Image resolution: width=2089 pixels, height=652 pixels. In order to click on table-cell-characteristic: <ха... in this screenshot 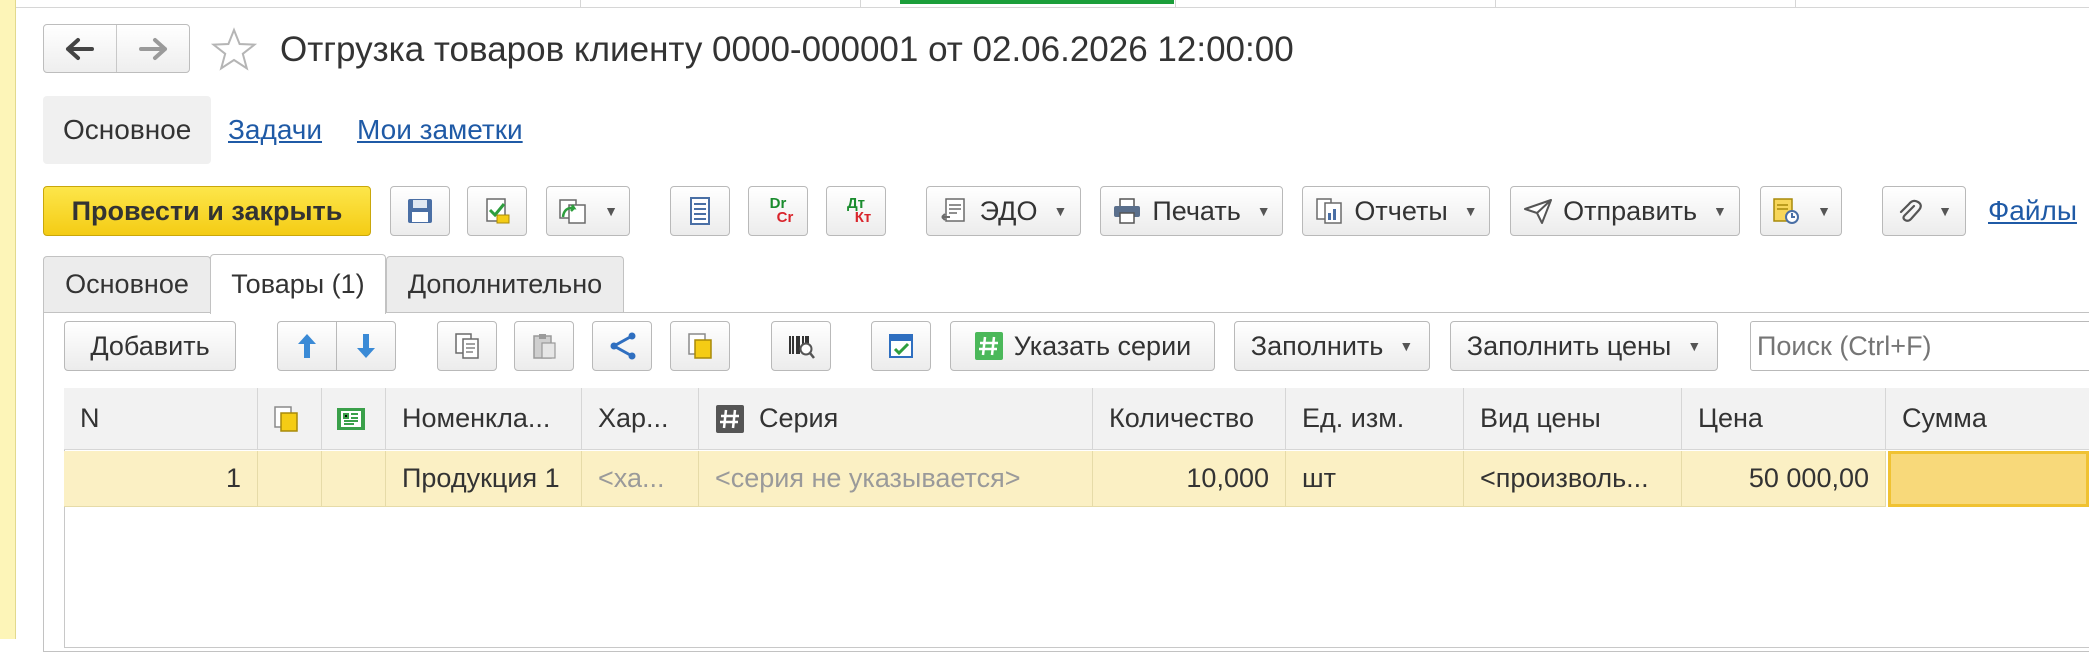, I will do `click(640, 479)`.